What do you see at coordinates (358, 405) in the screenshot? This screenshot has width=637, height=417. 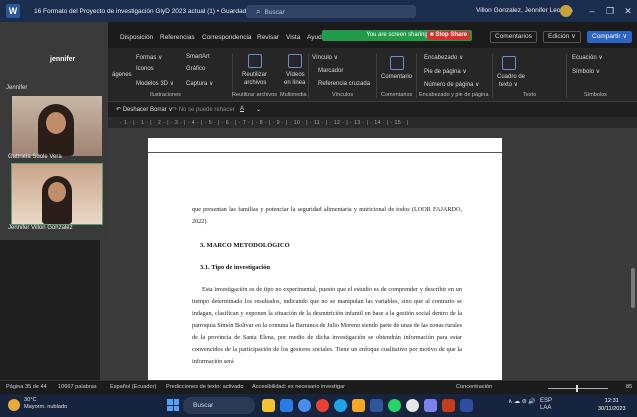 I see `folder-icon` at bounding box center [358, 405].